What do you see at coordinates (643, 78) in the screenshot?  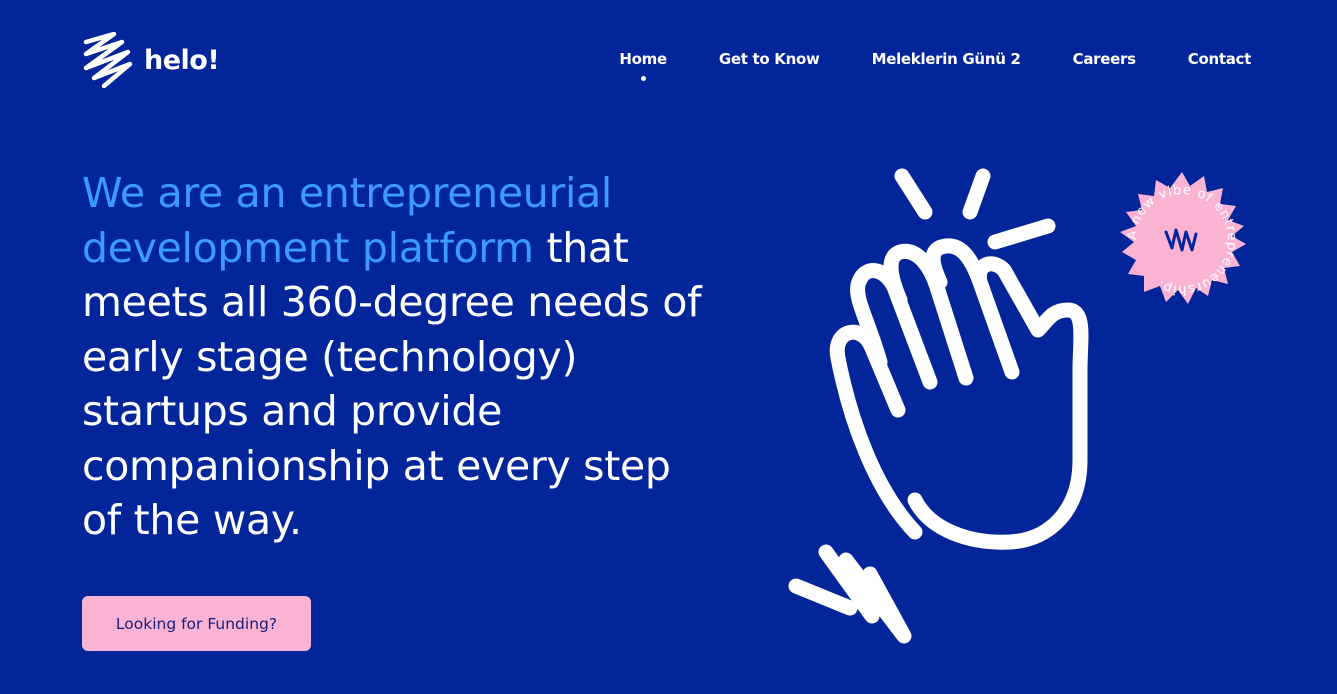 I see `active-indicator-dot` at bounding box center [643, 78].